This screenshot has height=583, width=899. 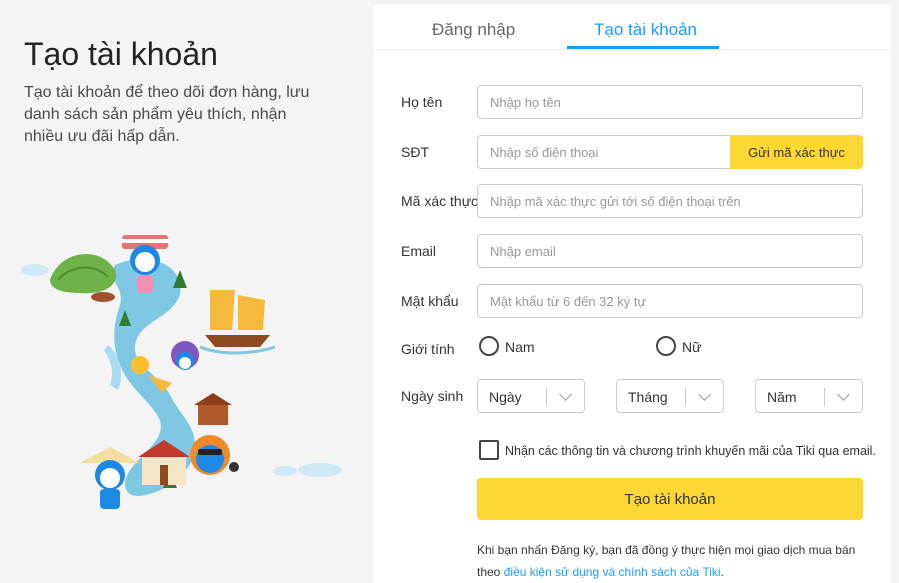 What do you see at coordinates (428, 349) in the screenshot?
I see `gender-label: Giới tính` at bounding box center [428, 349].